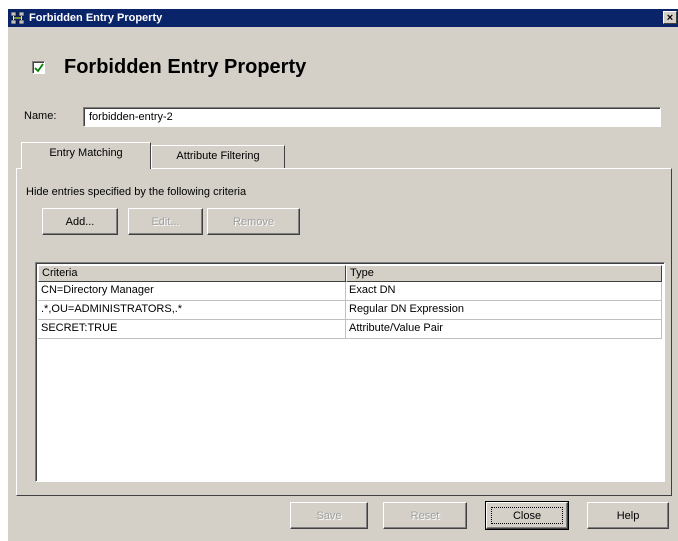 Image resolution: width=678 pixels, height=541 pixels. What do you see at coordinates (343, 18) in the screenshot?
I see `title-bar: Forbidden Entry Property ×` at bounding box center [343, 18].